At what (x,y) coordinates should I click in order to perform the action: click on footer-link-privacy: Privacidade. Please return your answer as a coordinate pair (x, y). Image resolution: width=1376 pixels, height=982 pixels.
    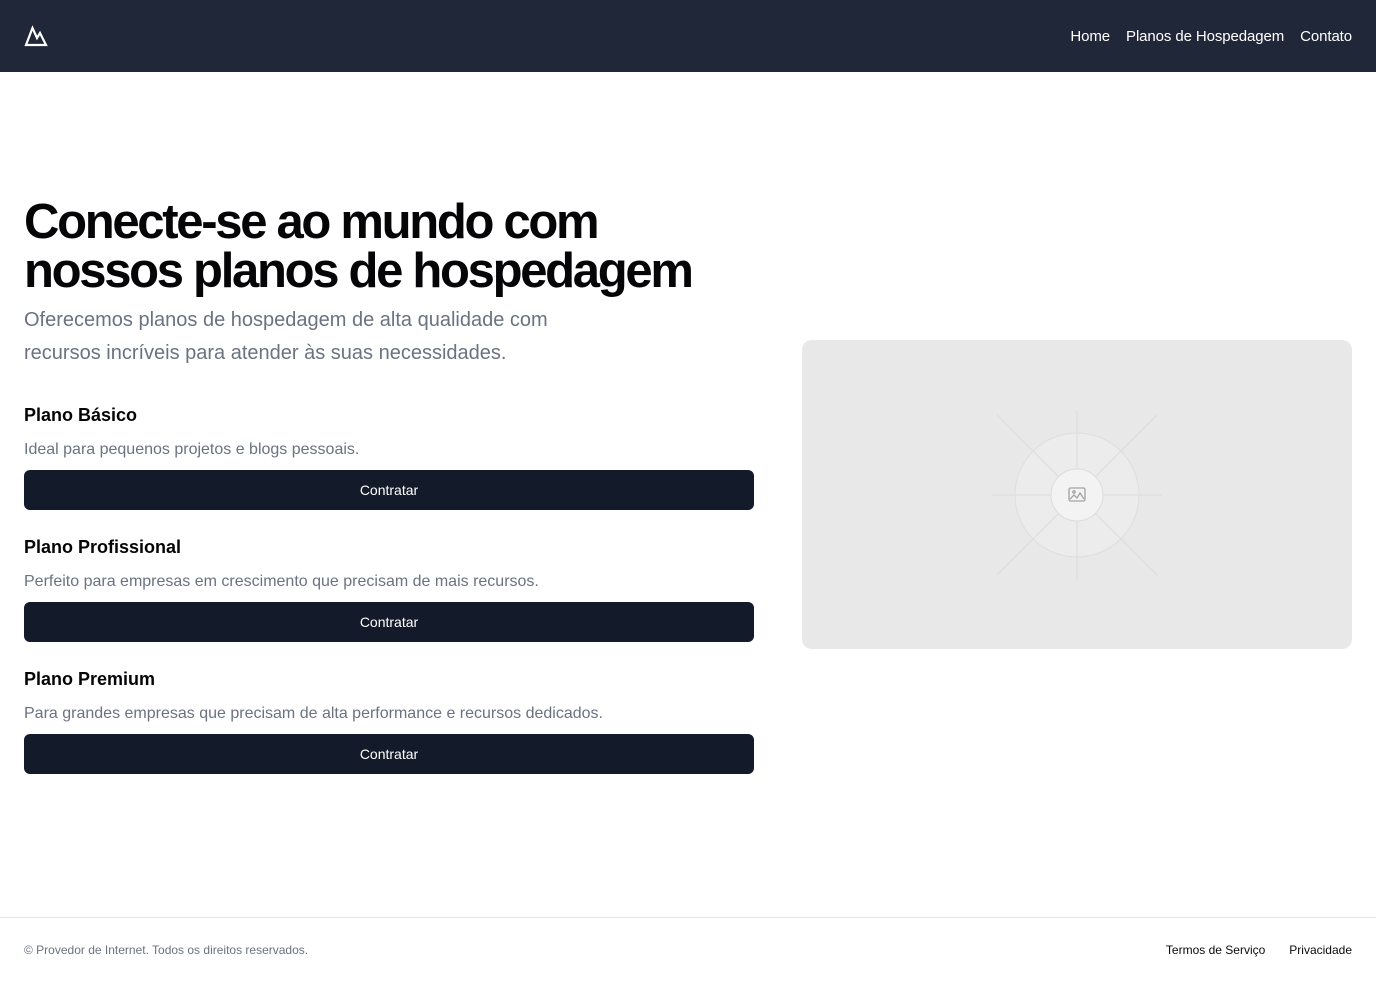
    Looking at the image, I should click on (1320, 950).